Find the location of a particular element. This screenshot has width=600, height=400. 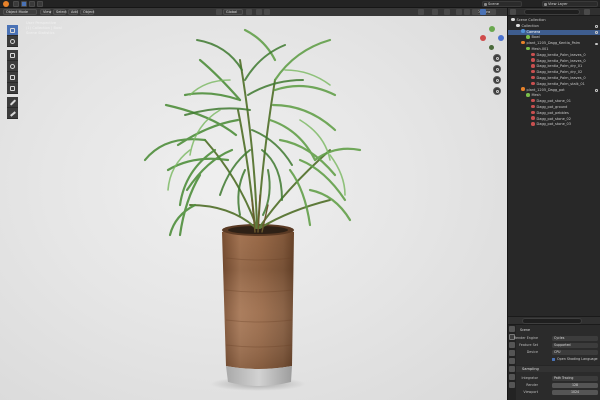

outliner-row: plant_1205_Dagg_Kentia_Palm is located at coordinates (554, 43).